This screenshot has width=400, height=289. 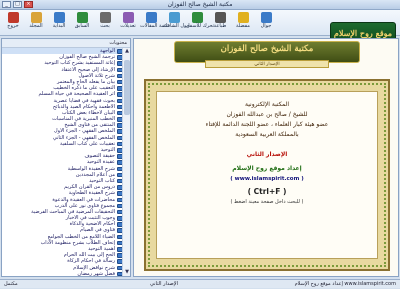 What do you see at coordinates (59, 26) in the screenshot?
I see `toolbar-label: البداية` at bounding box center [59, 26].